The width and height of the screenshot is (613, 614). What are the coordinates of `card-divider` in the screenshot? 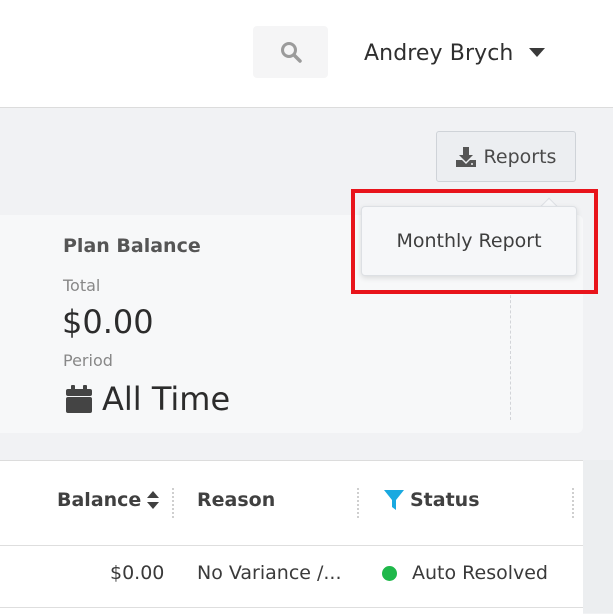 It's located at (510, 355).